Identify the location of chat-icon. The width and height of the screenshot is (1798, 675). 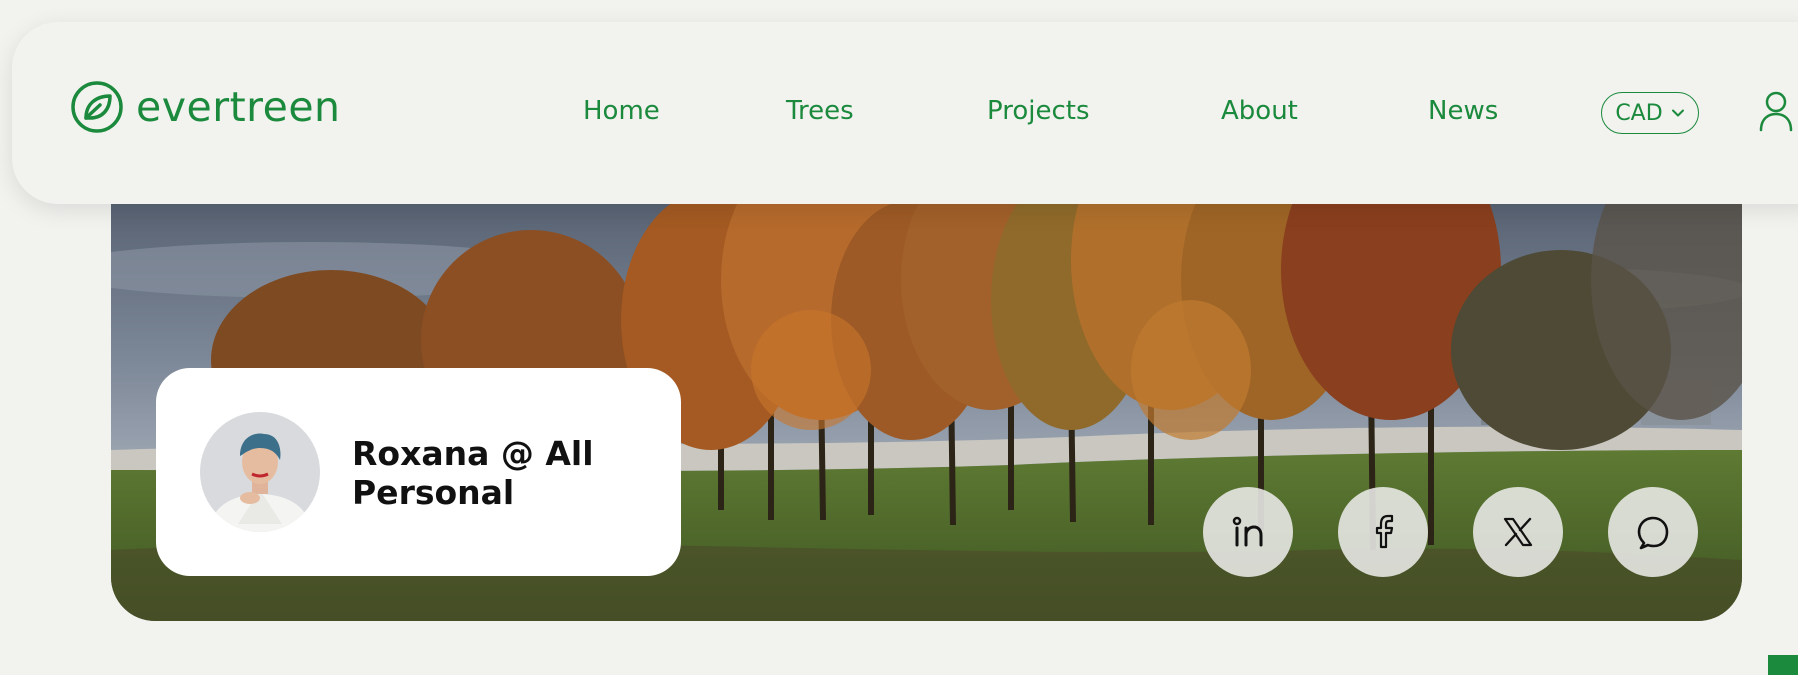
(1653, 533).